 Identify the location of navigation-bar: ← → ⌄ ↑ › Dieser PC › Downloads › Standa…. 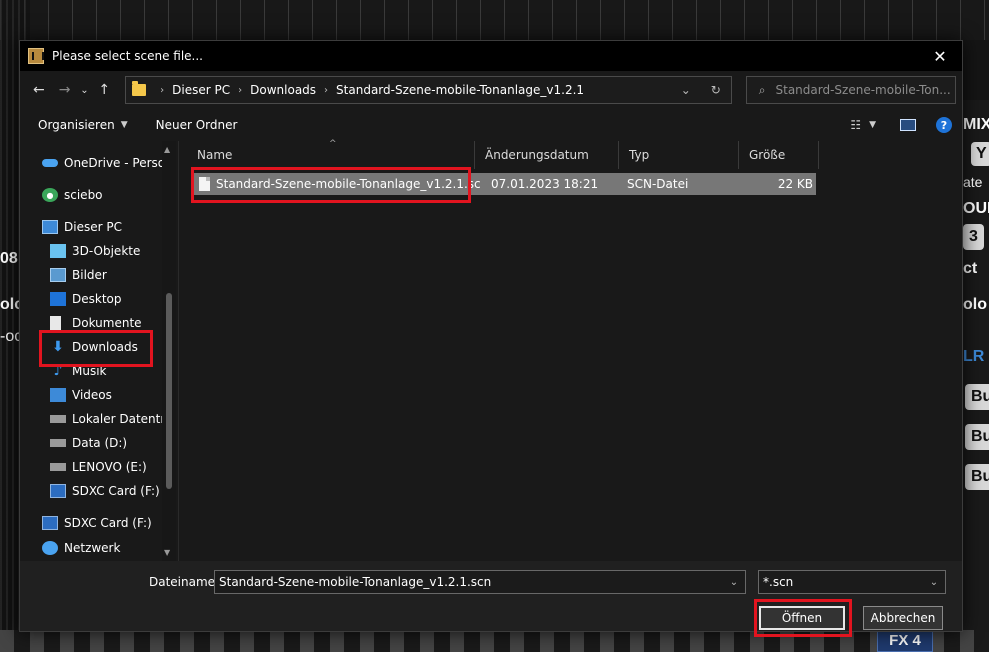
(491, 90).